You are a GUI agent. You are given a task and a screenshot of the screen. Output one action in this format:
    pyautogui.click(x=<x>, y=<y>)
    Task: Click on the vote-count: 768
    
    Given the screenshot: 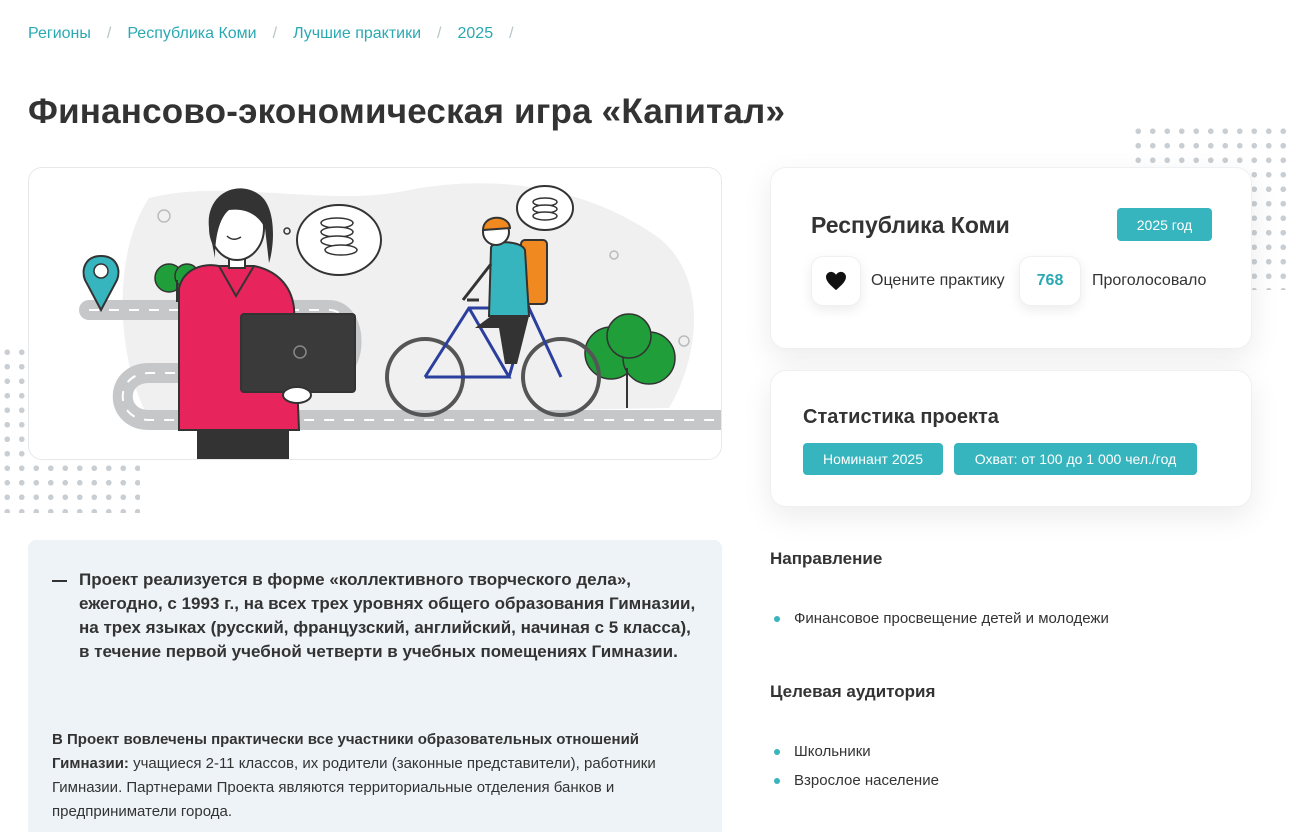 What is the action you would take?
    pyautogui.click(x=1050, y=281)
    